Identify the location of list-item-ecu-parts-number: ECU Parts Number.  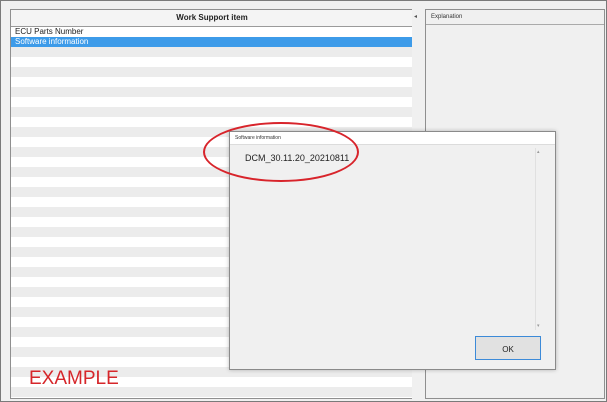
(212, 32).